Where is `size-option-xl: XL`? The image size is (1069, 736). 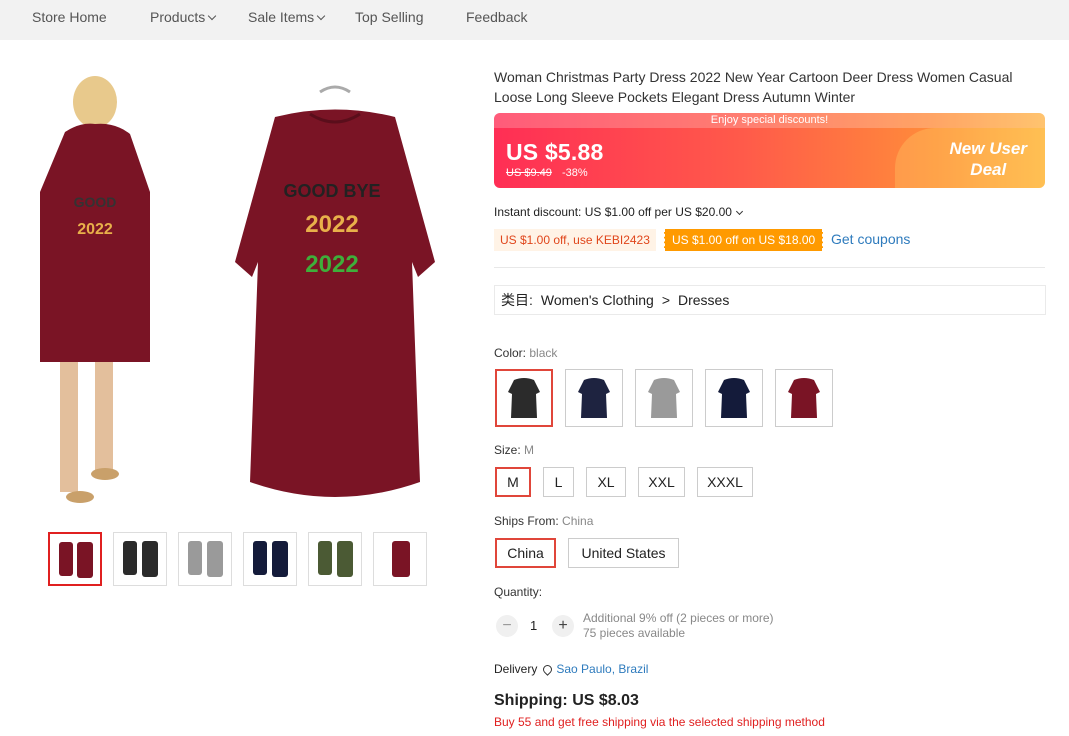 size-option-xl: XL is located at coordinates (606, 482).